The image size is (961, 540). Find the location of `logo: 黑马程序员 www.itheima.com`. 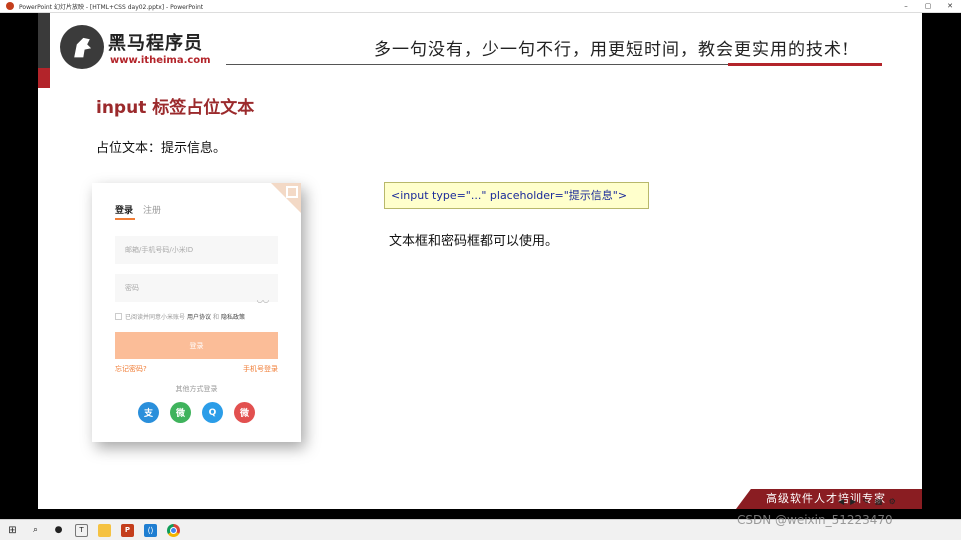

logo: 黑马程序员 www.itheima.com is located at coordinates (140, 48).